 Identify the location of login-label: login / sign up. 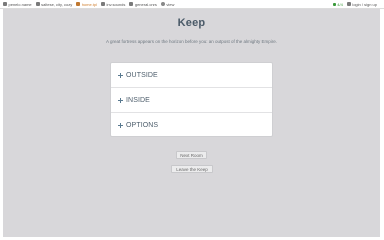
(364, 4).